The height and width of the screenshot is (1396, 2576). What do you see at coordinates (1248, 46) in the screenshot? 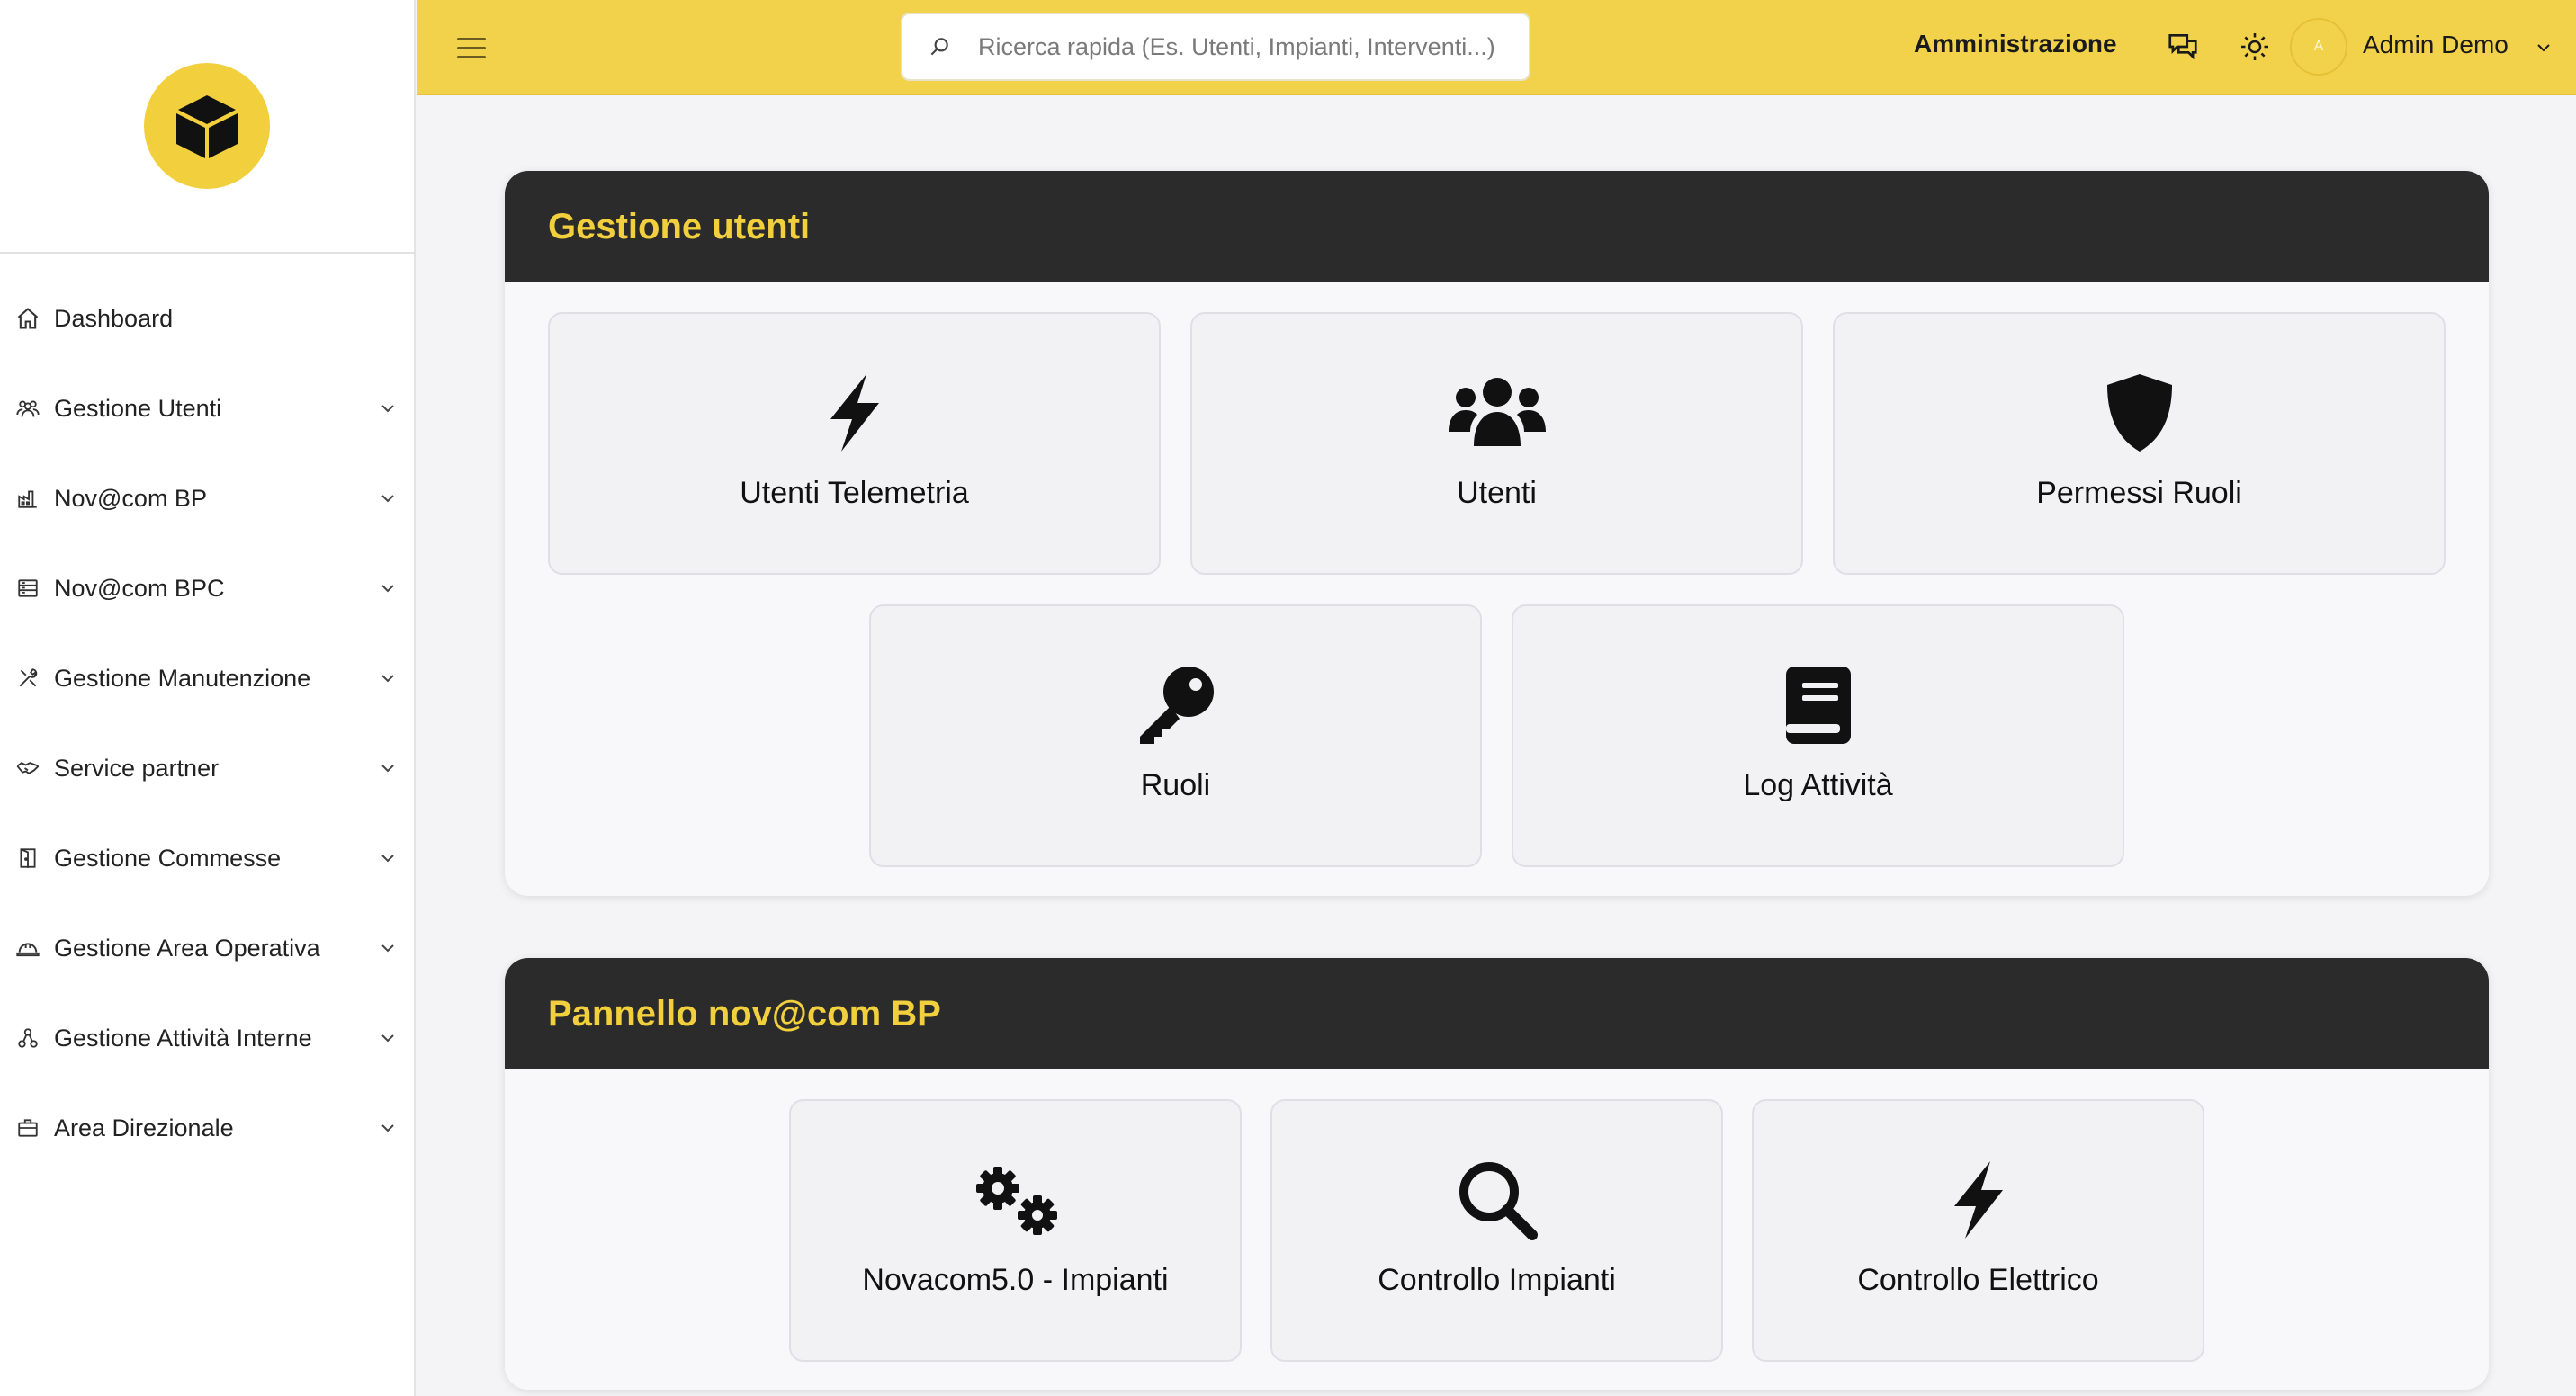
I see `search-input` at bounding box center [1248, 46].